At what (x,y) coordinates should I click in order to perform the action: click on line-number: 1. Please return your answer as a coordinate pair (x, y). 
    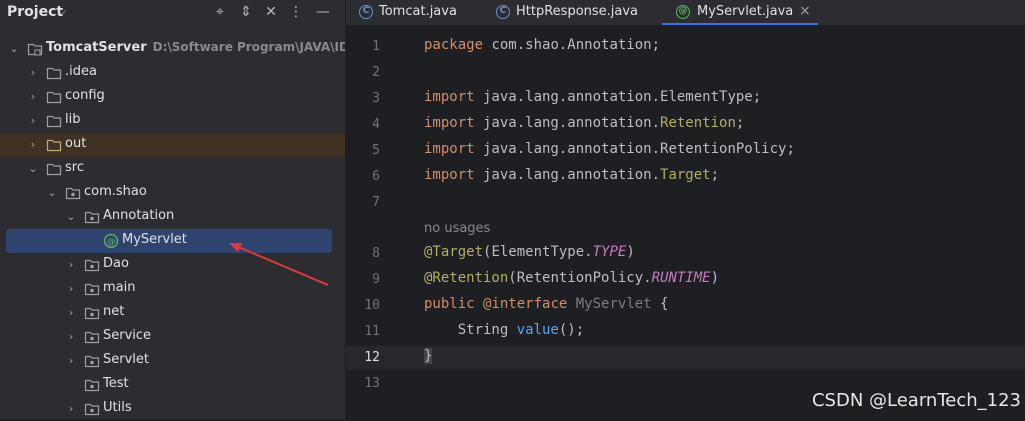
    Looking at the image, I should click on (376, 46).